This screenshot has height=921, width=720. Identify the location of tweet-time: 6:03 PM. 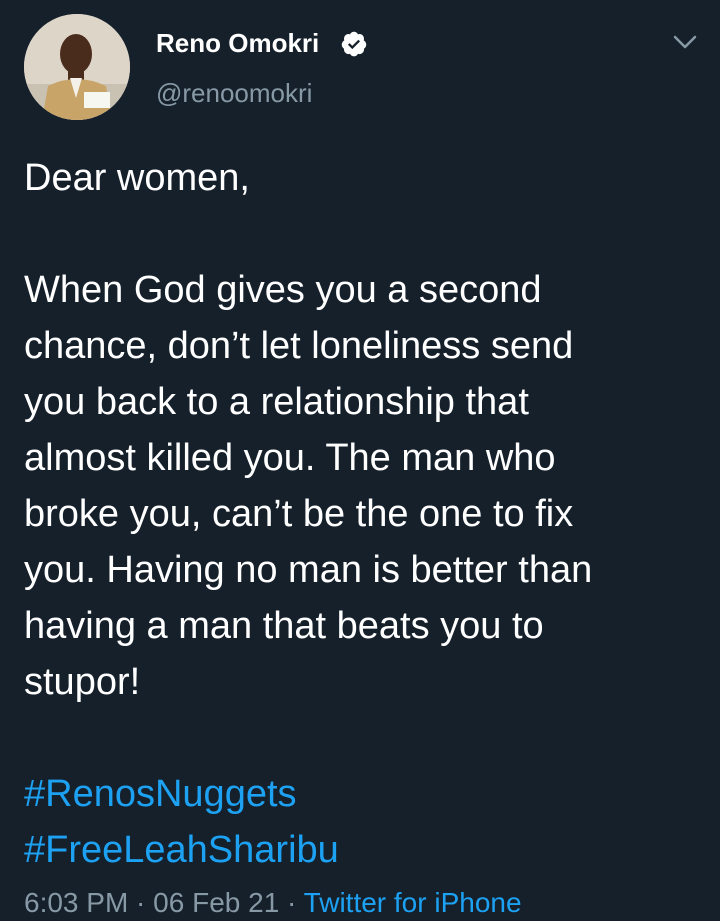
(76, 902).